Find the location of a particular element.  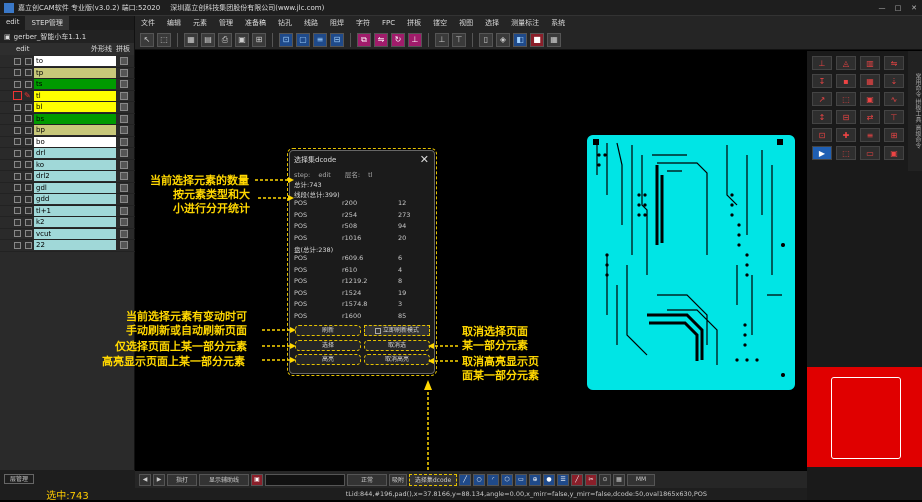

unit-select: MM is located at coordinates (641, 479).